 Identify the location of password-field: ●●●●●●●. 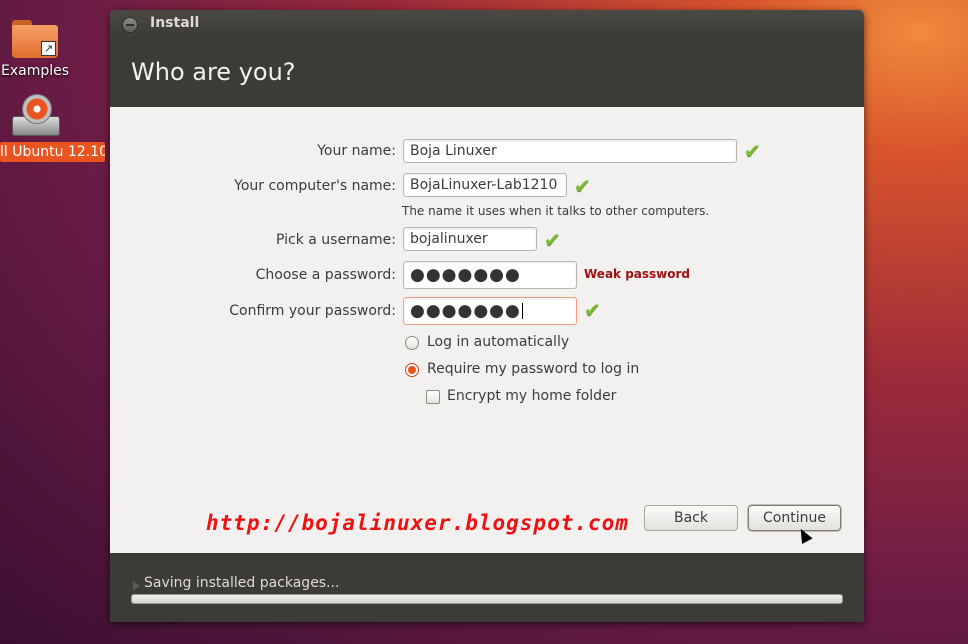
(490, 275).